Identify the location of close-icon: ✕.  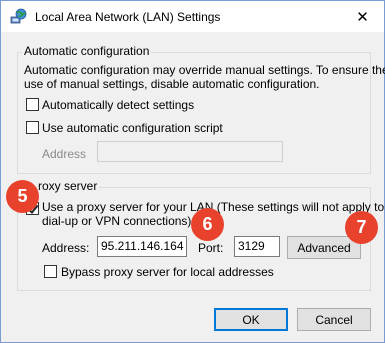
(362, 17).